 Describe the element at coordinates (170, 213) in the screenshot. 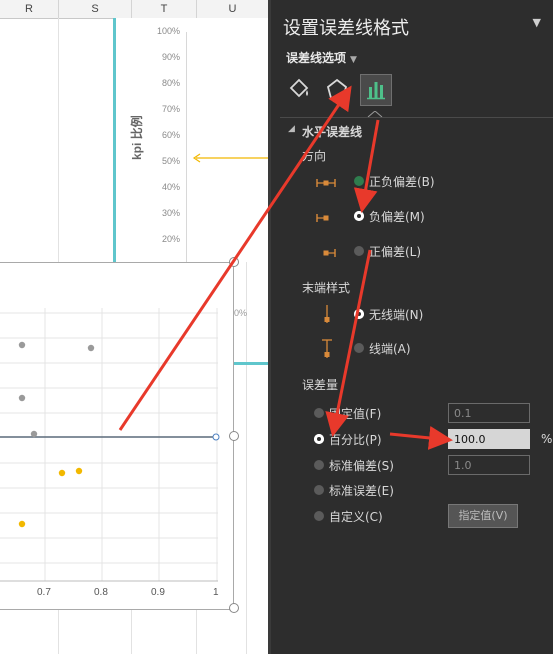

I see `y-tick-label: 30%` at that location.